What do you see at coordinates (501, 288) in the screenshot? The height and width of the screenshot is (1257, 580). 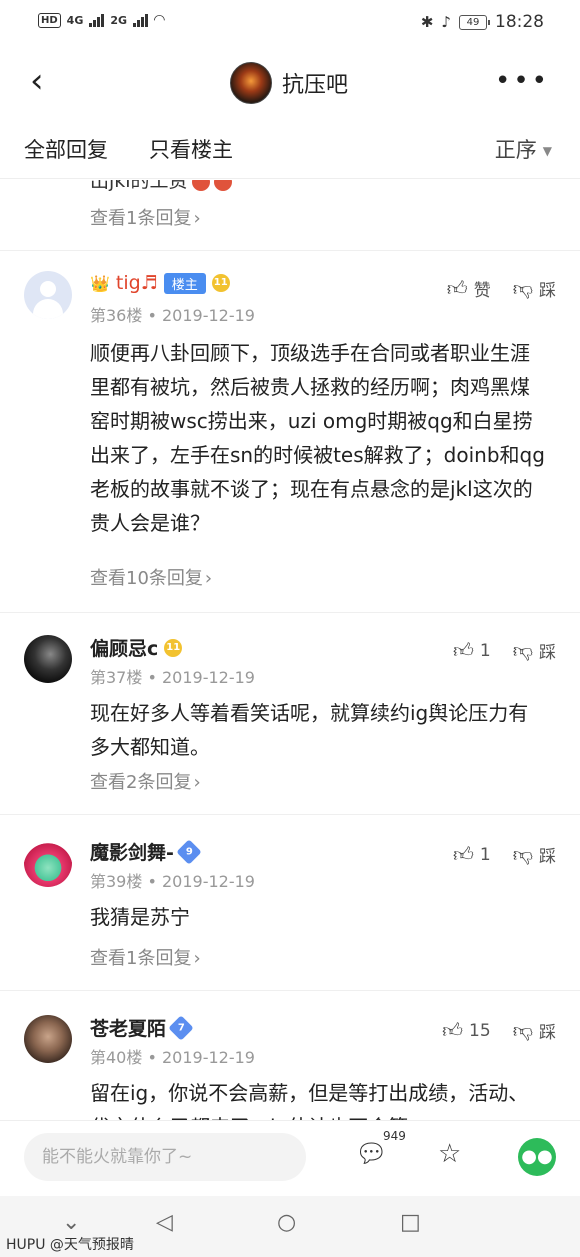 I see `post-actions: 👍︎ 赞 👎︎ 踩` at bounding box center [501, 288].